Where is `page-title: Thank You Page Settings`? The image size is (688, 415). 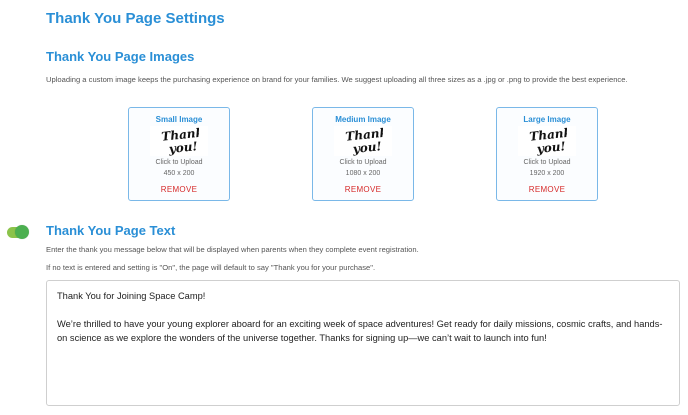
page-title: Thank You Page Settings is located at coordinates (135, 18).